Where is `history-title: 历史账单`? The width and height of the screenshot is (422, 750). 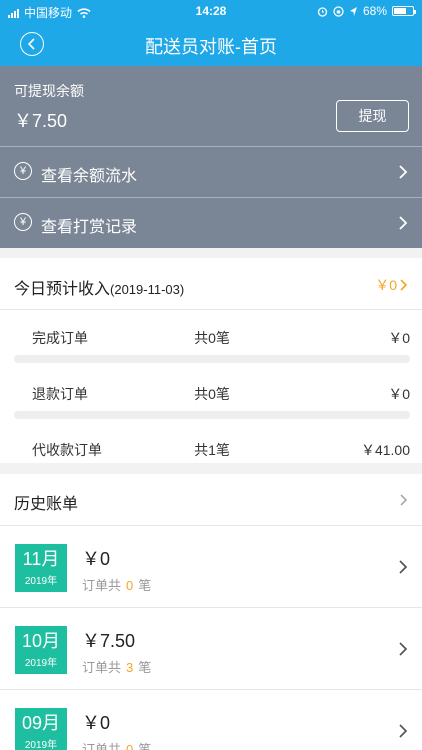 history-title: 历史账单 is located at coordinates (46, 504).